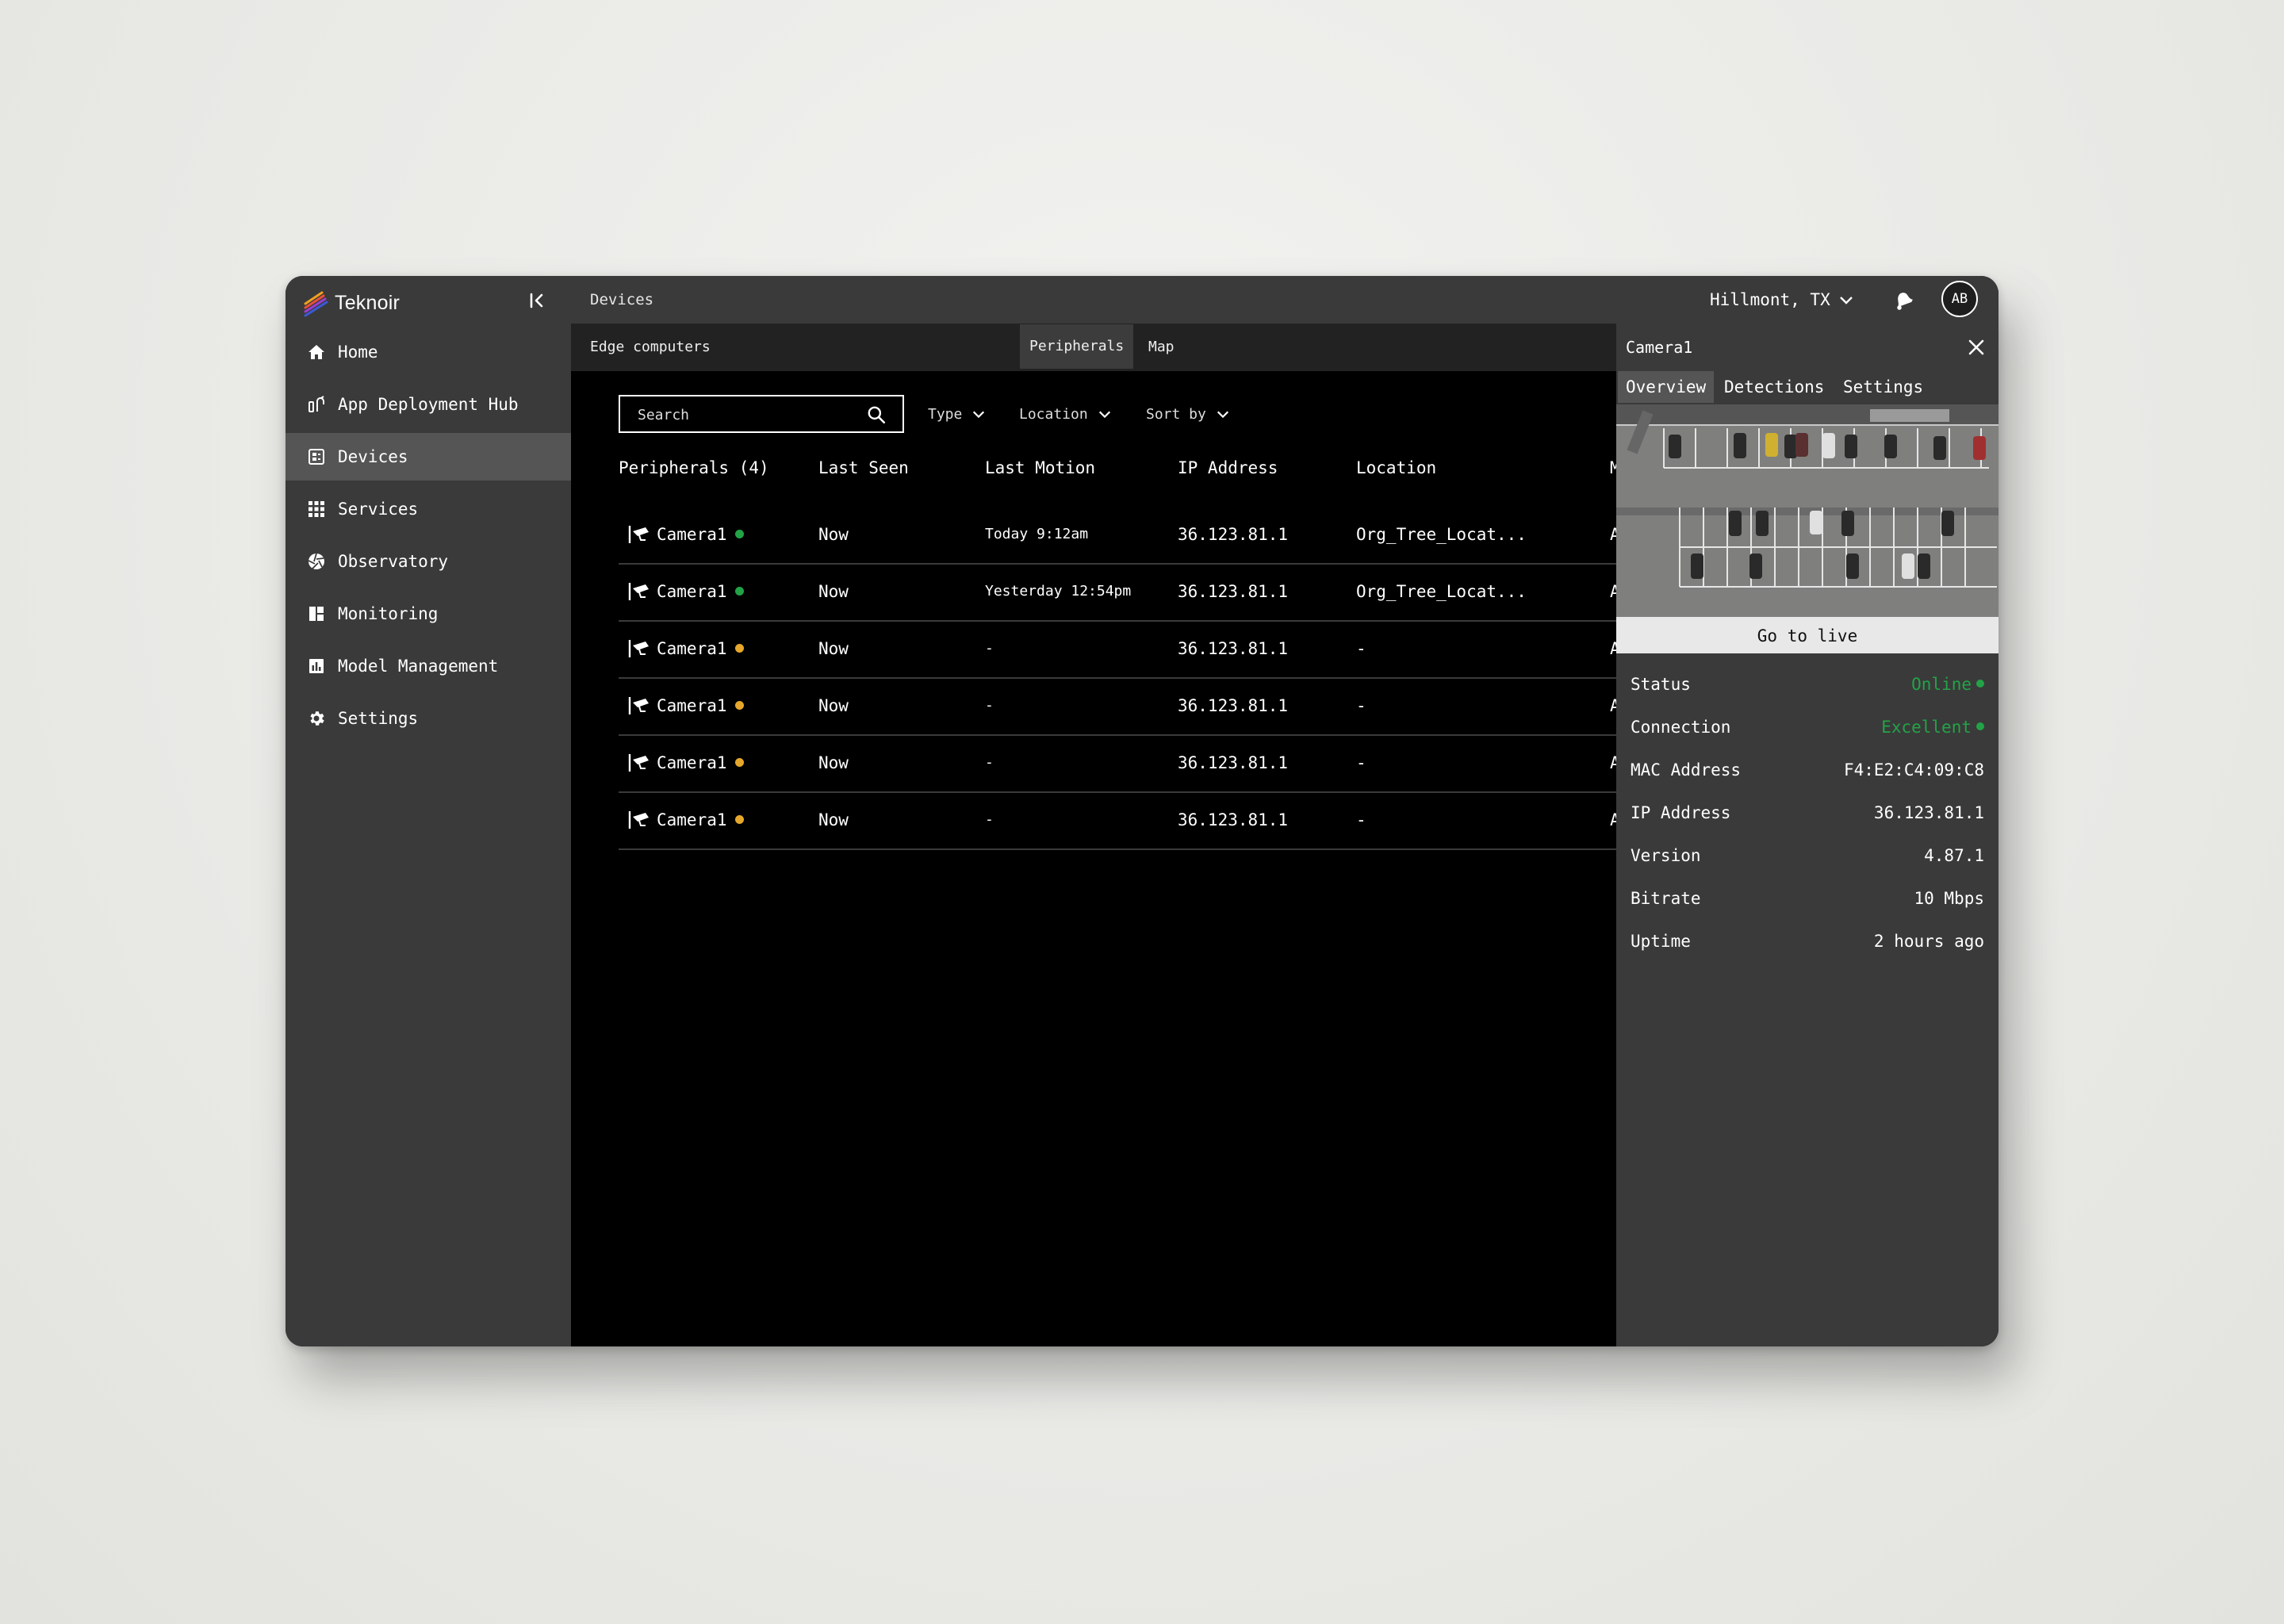 The image size is (2284, 1624). I want to click on camera-preview, so click(1807, 510).